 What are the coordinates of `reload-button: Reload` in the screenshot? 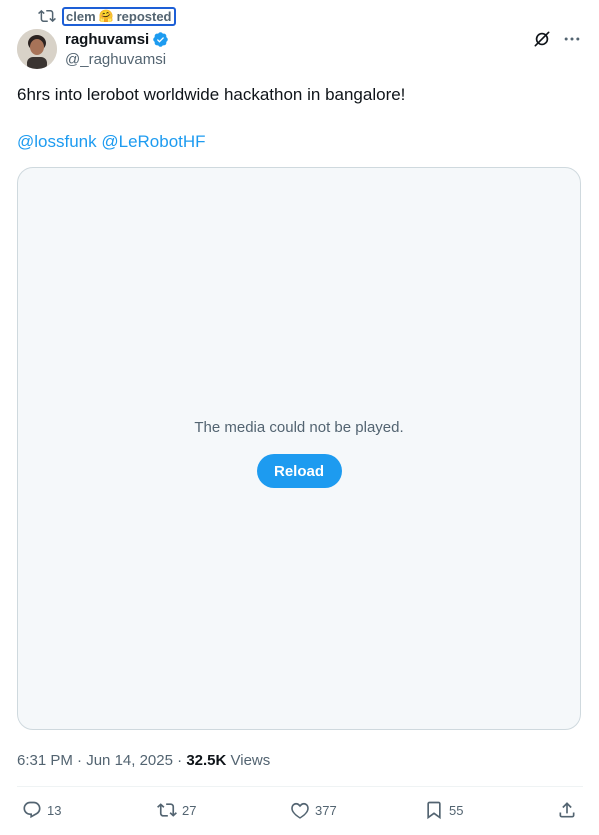 It's located at (299, 471).